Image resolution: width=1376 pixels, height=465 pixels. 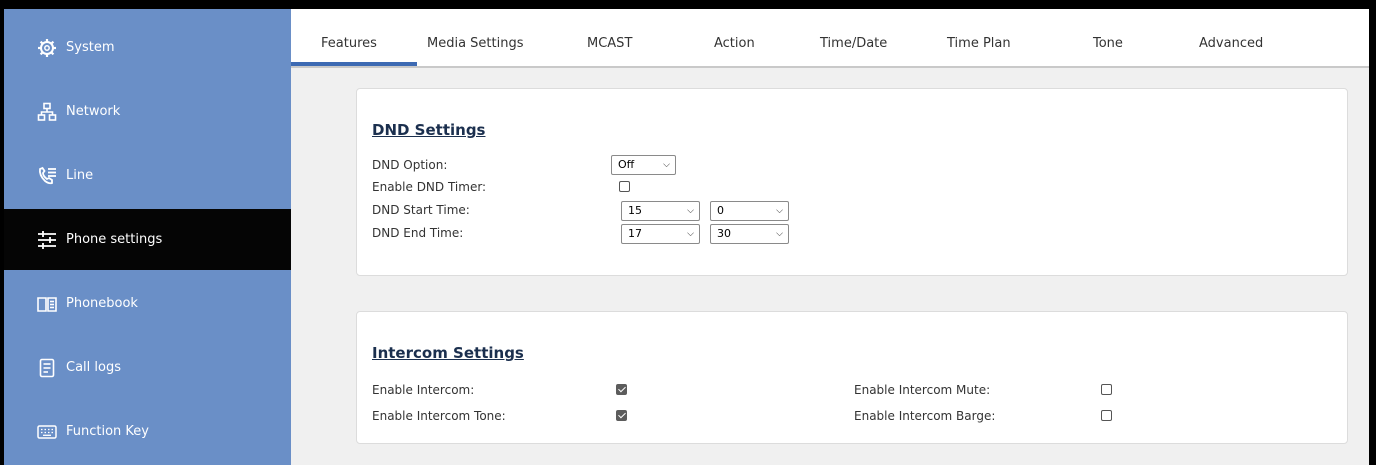 What do you see at coordinates (147, 47) in the screenshot?
I see `sidebar-item-system: System` at bounding box center [147, 47].